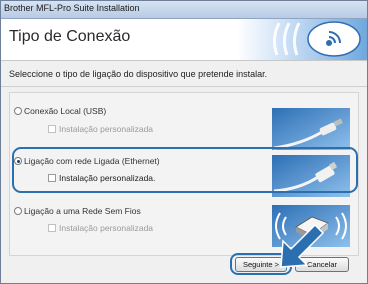  What do you see at coordinates (311, 226) in the screenshot?
I see `wireless-printer-icon` at bounding box center [311, 226].